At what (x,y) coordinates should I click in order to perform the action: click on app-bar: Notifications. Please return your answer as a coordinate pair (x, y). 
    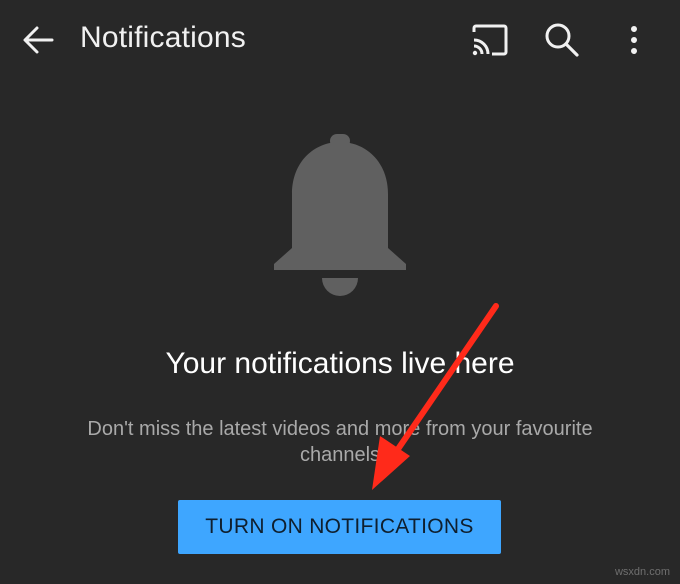
    Looking at the image, I should click on (340, 40).